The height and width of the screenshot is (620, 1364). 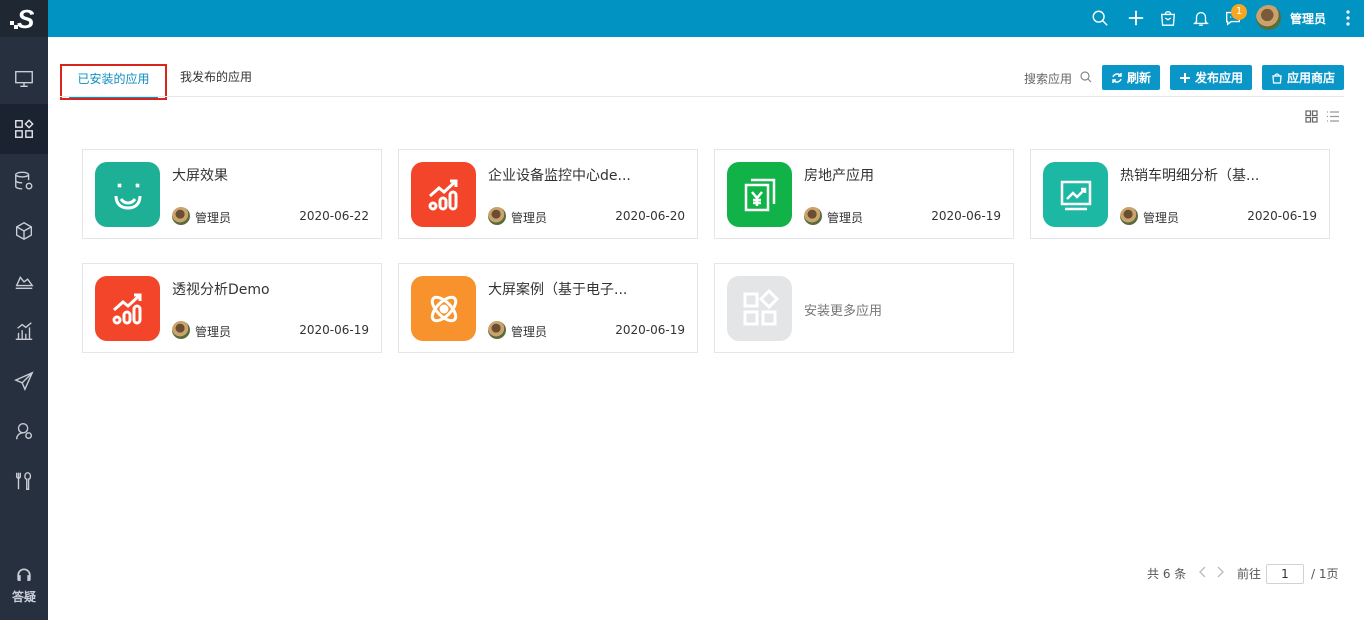 I want to click on user-settings-icon, so click(x=24, y=431).